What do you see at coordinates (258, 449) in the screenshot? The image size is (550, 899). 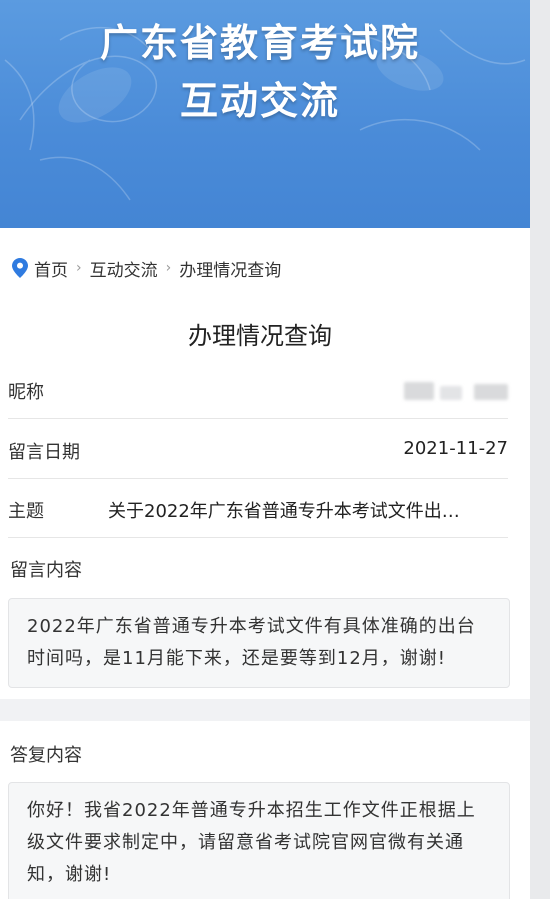 I see `date-row: 留言日期 2021-11-27` at bounding box center [258, 449].